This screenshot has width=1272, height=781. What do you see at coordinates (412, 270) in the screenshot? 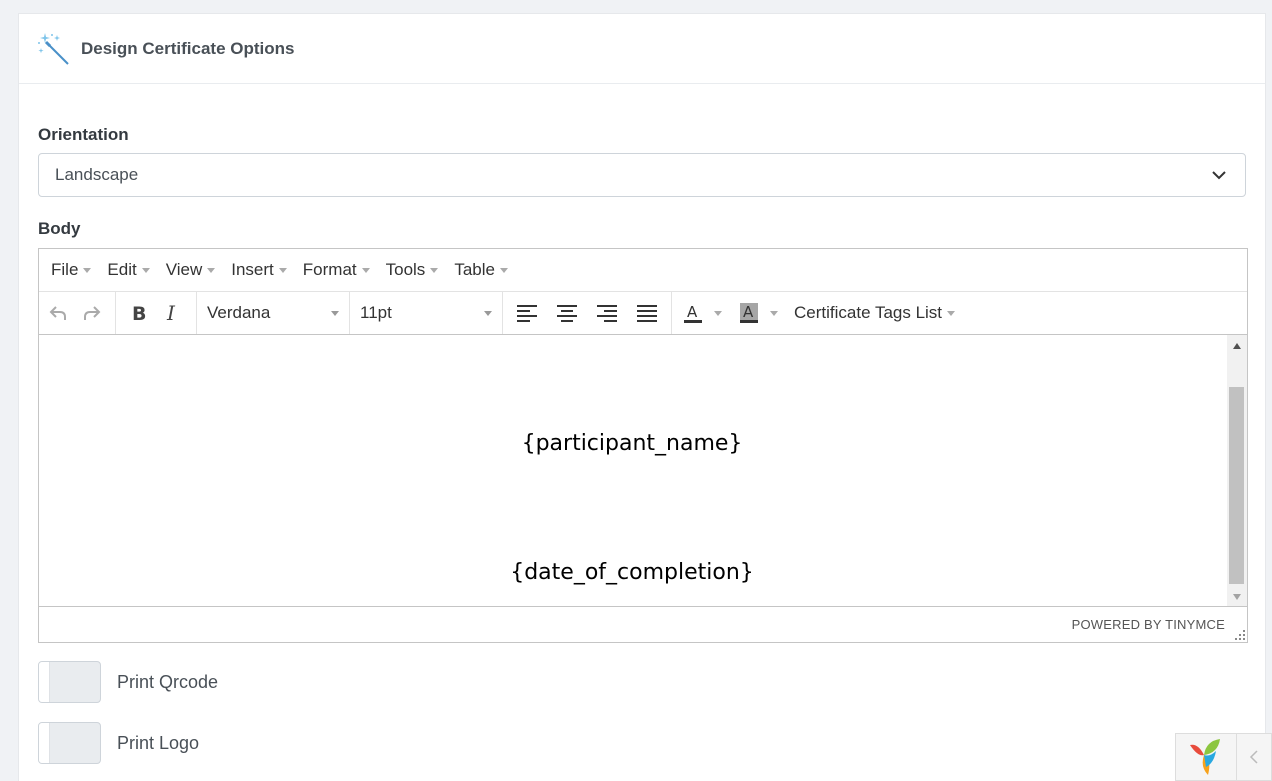
I see `menu-tools: Tools` at bounding box center [412, 270].